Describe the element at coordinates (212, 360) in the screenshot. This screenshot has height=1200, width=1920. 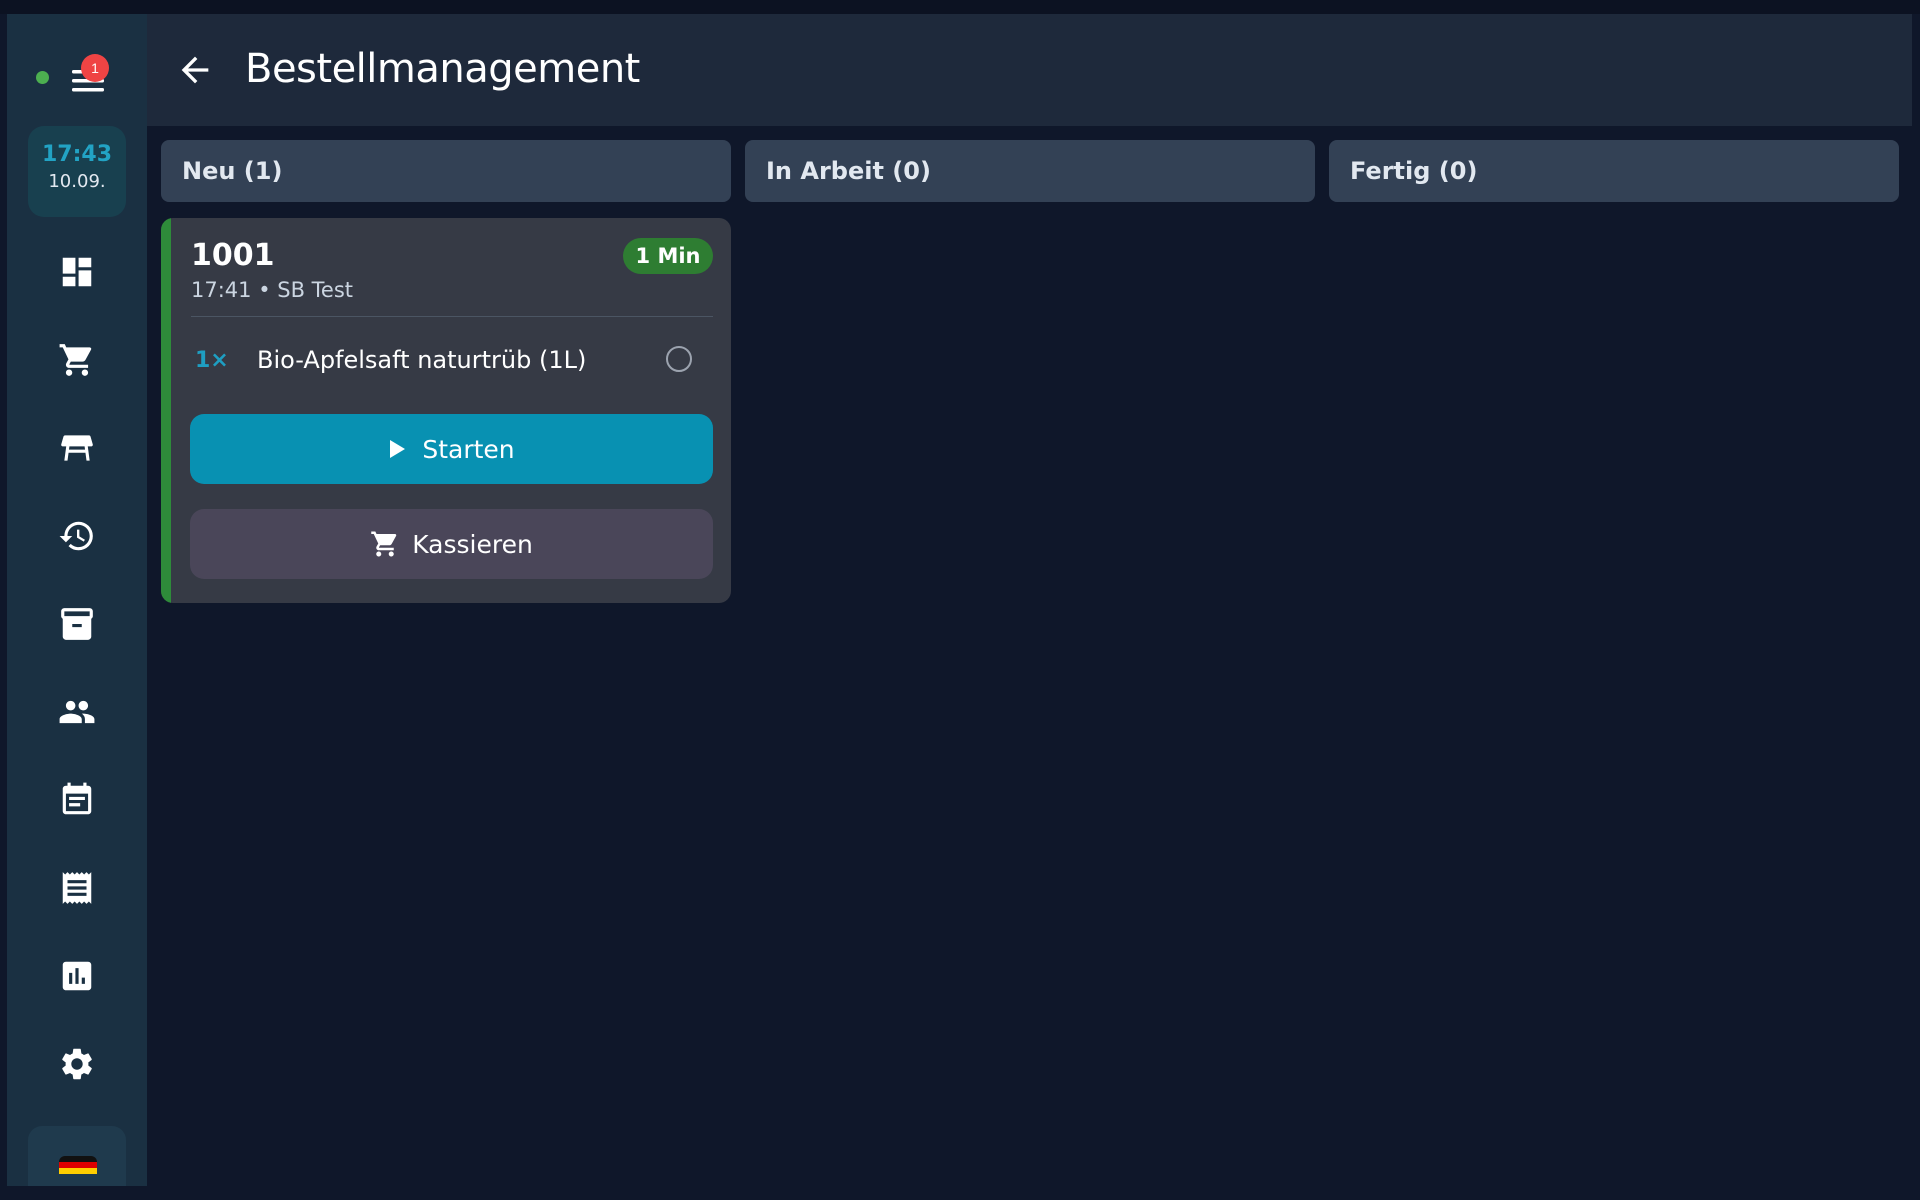
I see `item-quantity: 1×` at that location.